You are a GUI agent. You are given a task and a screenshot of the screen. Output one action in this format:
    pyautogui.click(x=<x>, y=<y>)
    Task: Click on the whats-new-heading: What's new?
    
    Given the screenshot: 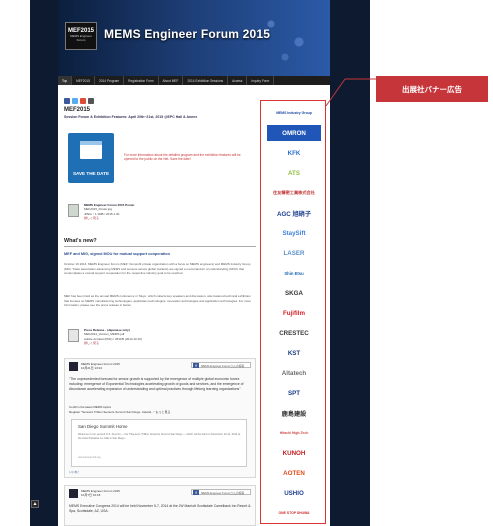 What is the action you would take?
    pyautogui.click(x=160, y=242)
    